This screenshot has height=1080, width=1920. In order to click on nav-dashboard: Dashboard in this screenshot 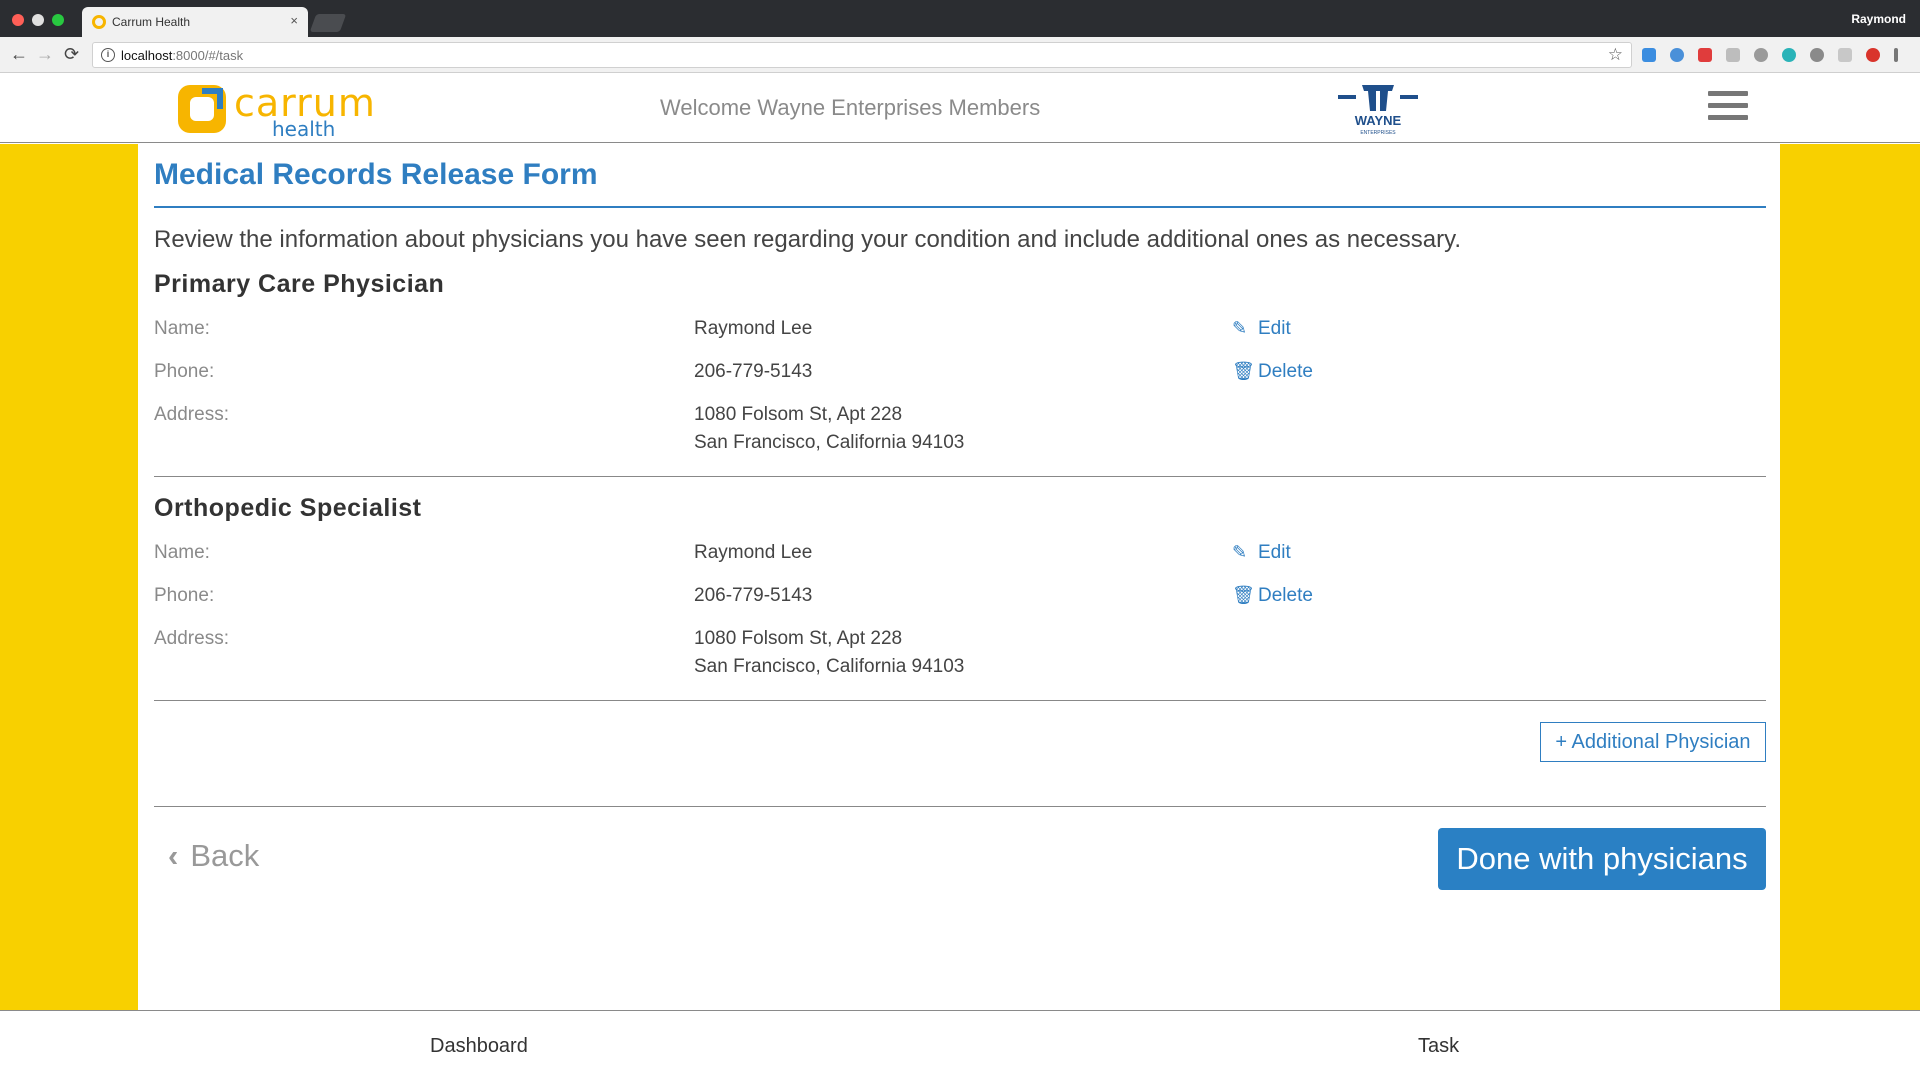, I will do `click(479, 1046)`.